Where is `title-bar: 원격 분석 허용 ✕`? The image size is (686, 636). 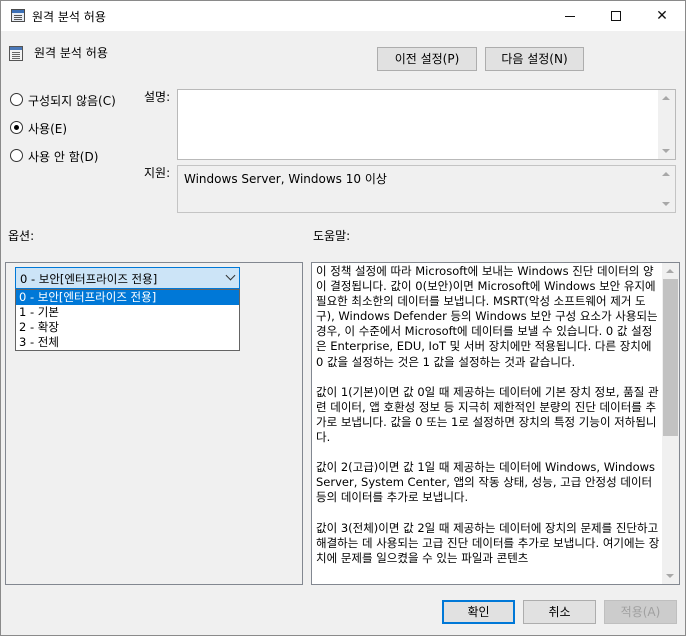 title-bar: 원격 분석 허용 ✕ is located at coordinates (343, 16).